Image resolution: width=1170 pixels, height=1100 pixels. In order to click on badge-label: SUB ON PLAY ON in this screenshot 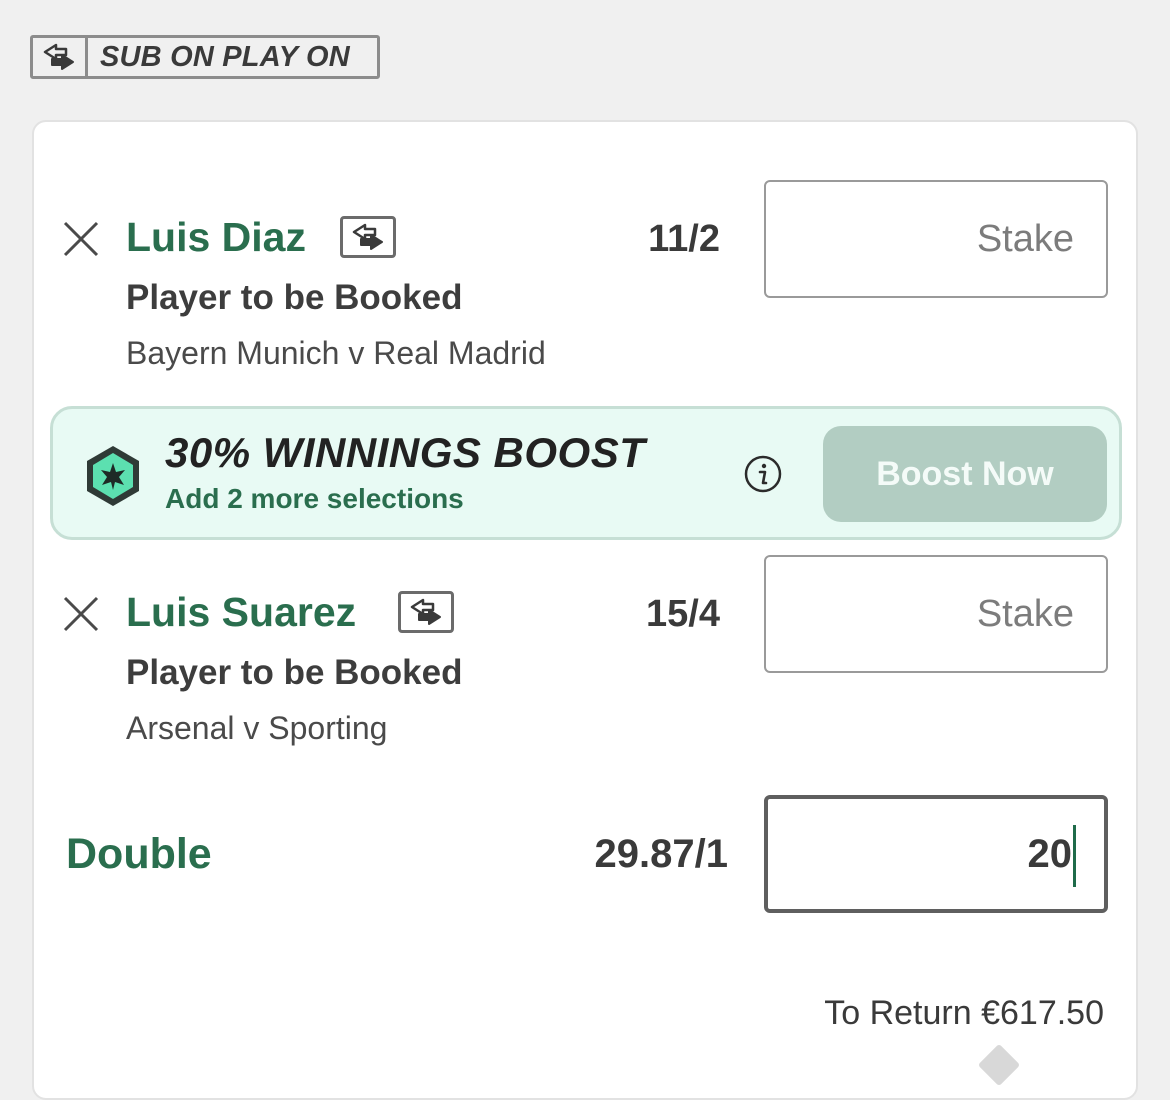, I will do `click(225, 56)`.